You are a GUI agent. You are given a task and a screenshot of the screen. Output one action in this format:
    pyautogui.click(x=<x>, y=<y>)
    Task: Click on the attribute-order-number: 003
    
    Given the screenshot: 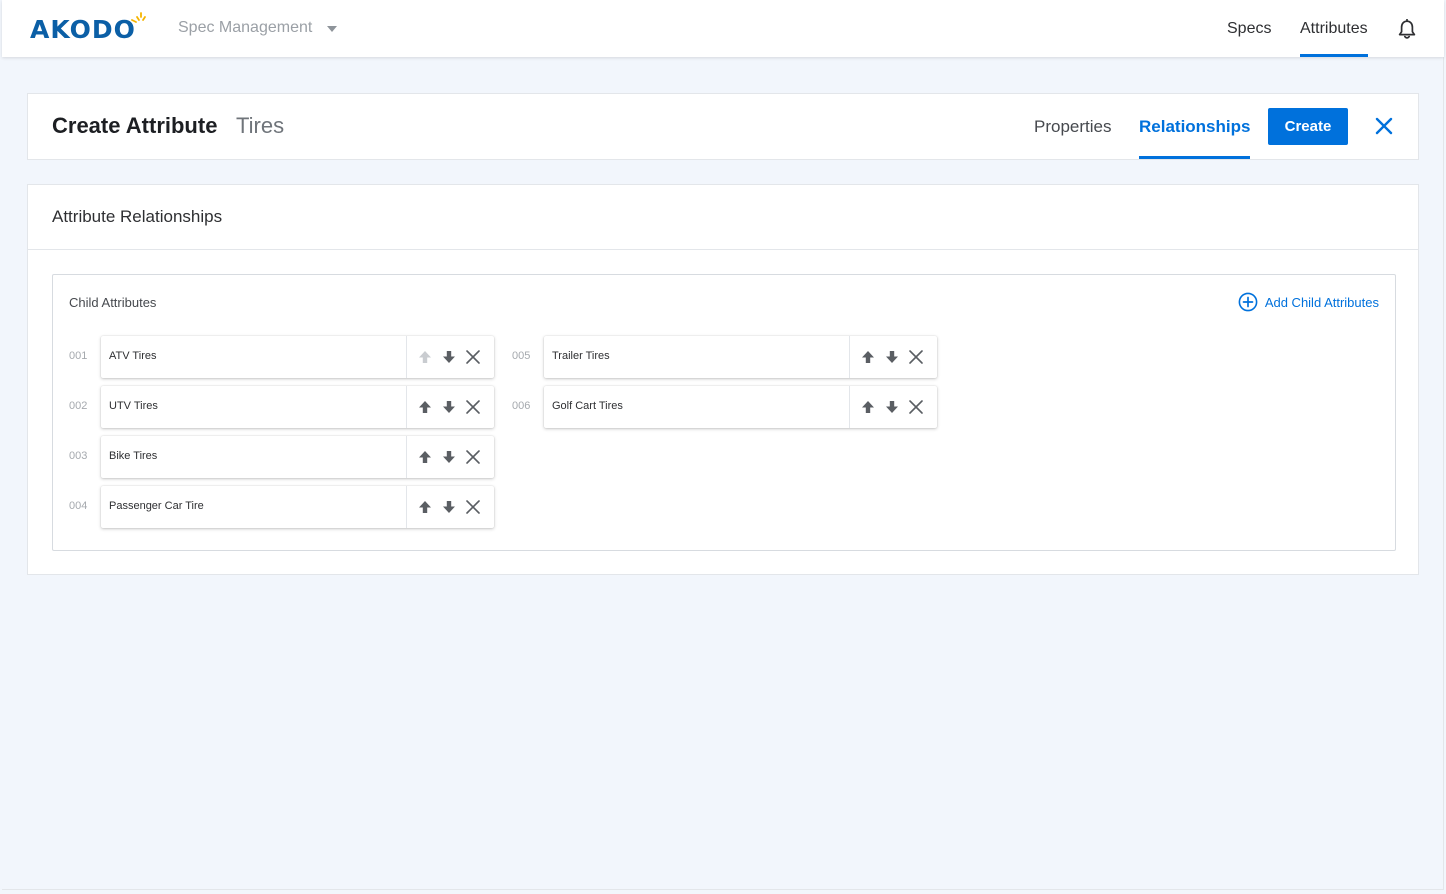 What is the action you would take?
    pyautogui.click(x=78, y=456)
    